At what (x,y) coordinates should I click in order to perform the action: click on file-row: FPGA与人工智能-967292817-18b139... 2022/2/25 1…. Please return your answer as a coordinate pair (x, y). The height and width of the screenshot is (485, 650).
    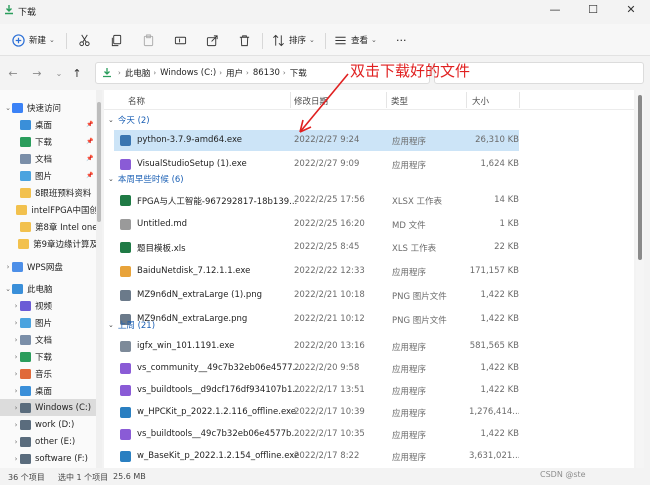
    Looking at the image, I should click on (316, 200).